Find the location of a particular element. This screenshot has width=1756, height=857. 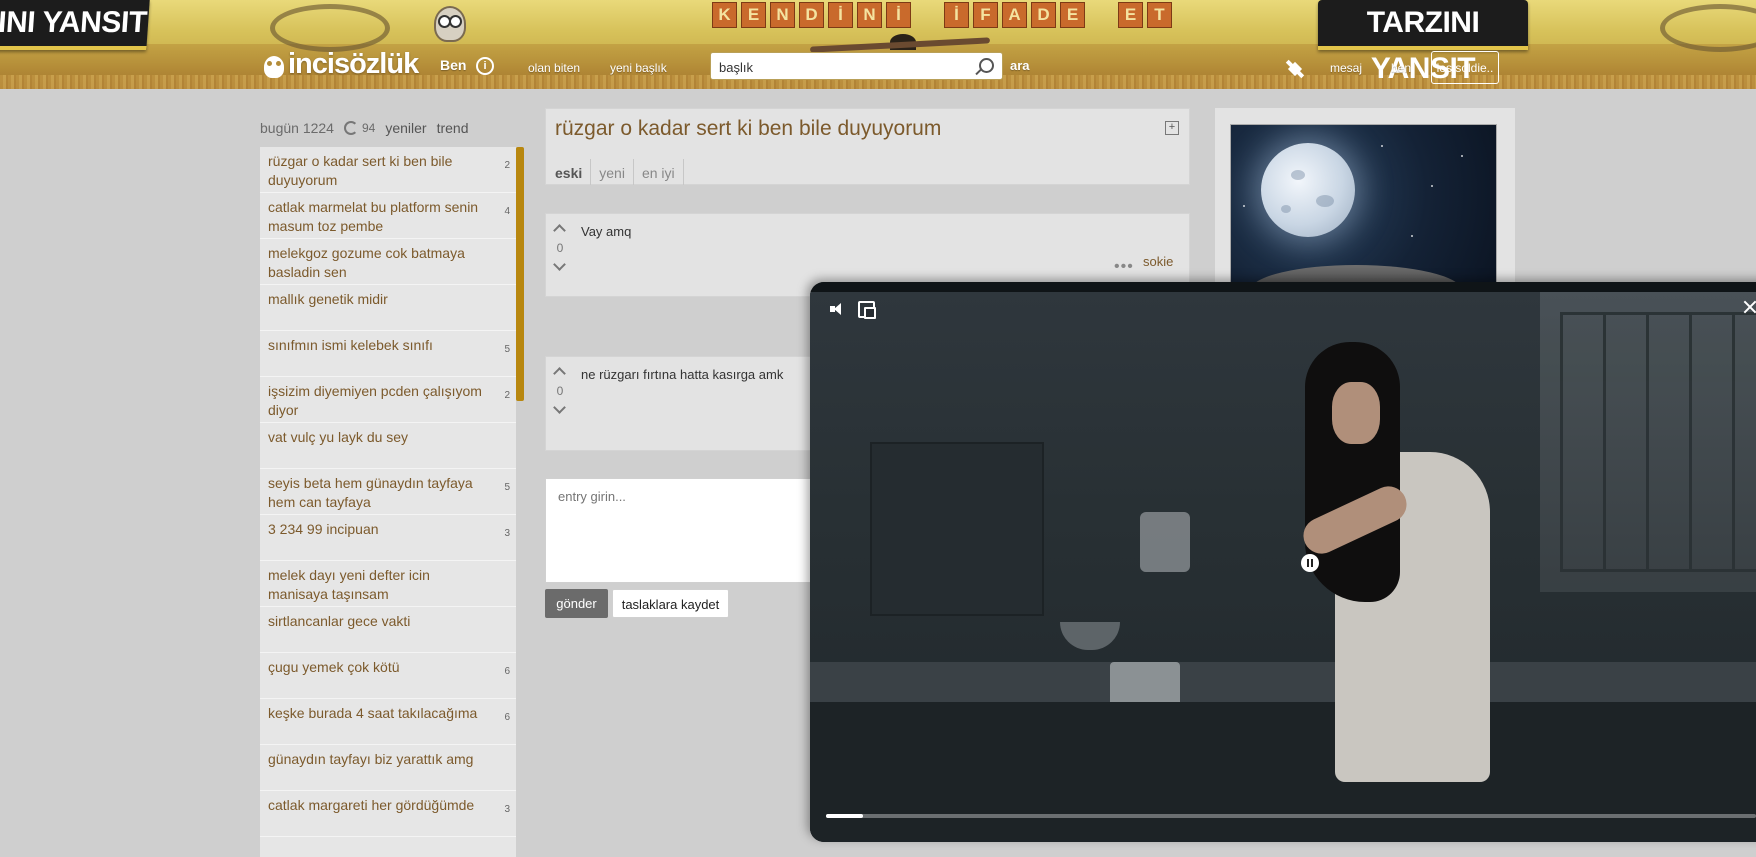

banner-sign-left: INI YANSIT is located at coordinates (75, 25).